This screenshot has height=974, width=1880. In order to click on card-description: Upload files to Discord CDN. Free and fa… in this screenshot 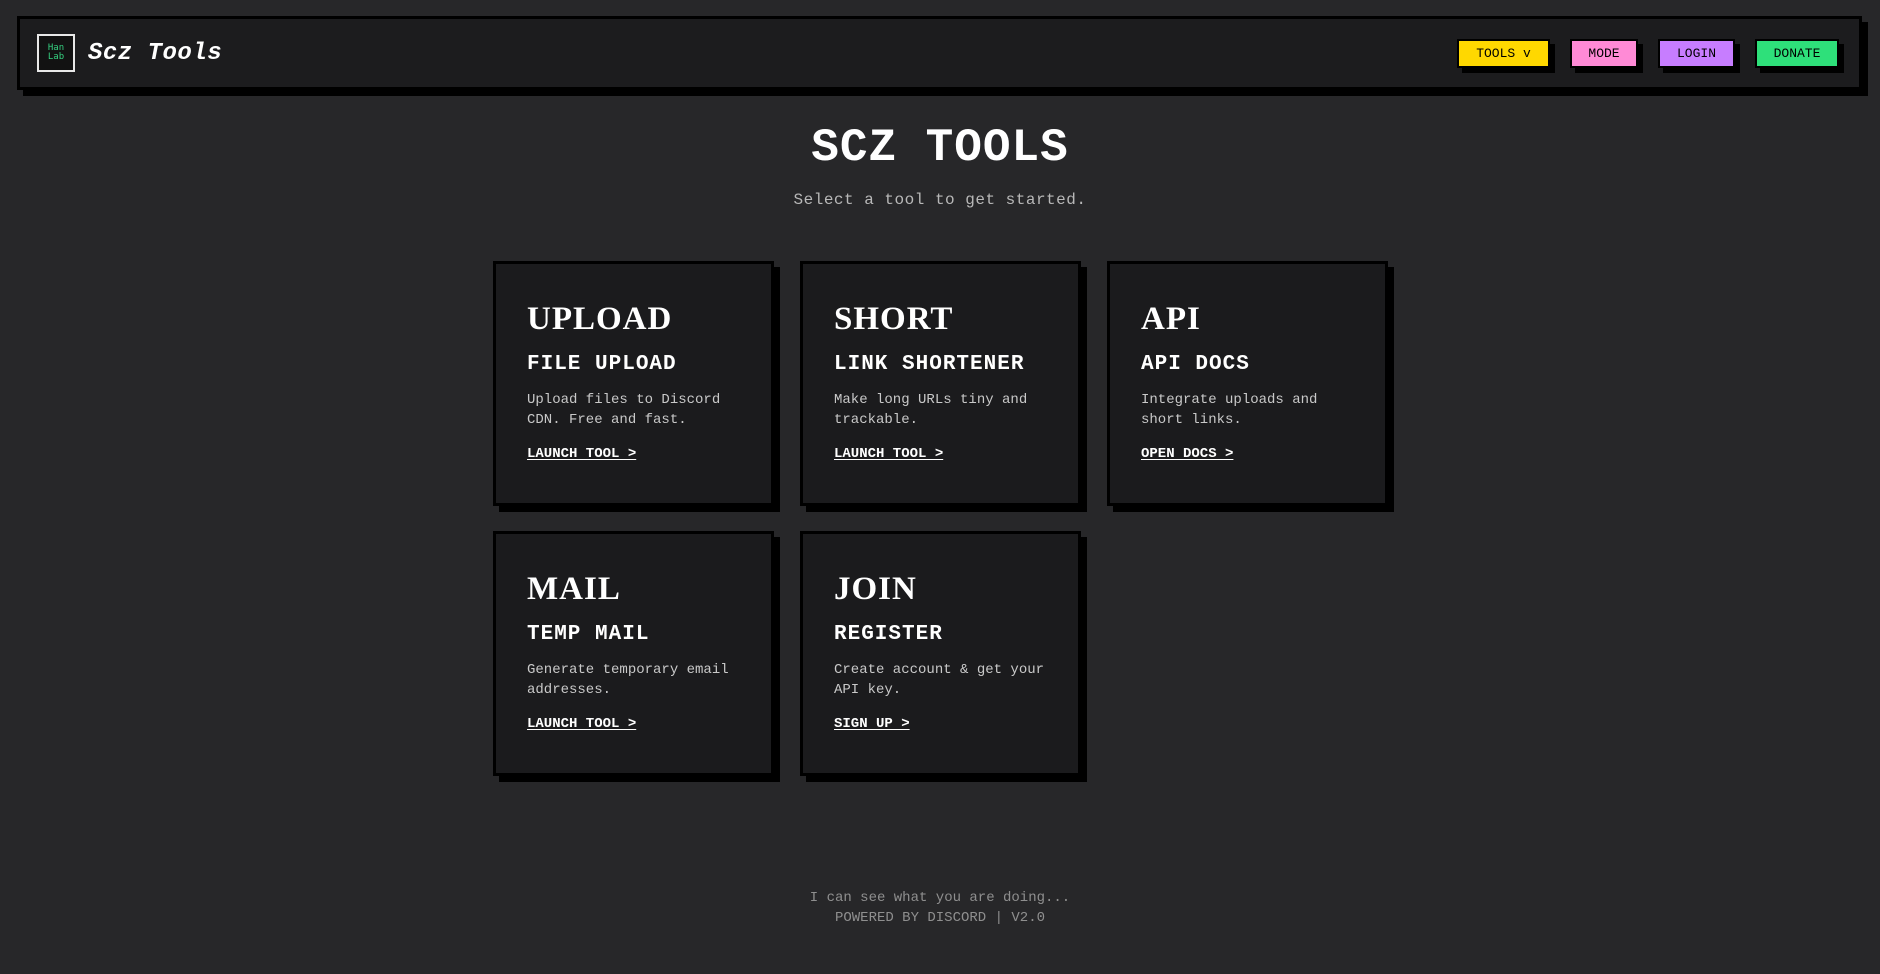, I will do `click(624, 410)`.